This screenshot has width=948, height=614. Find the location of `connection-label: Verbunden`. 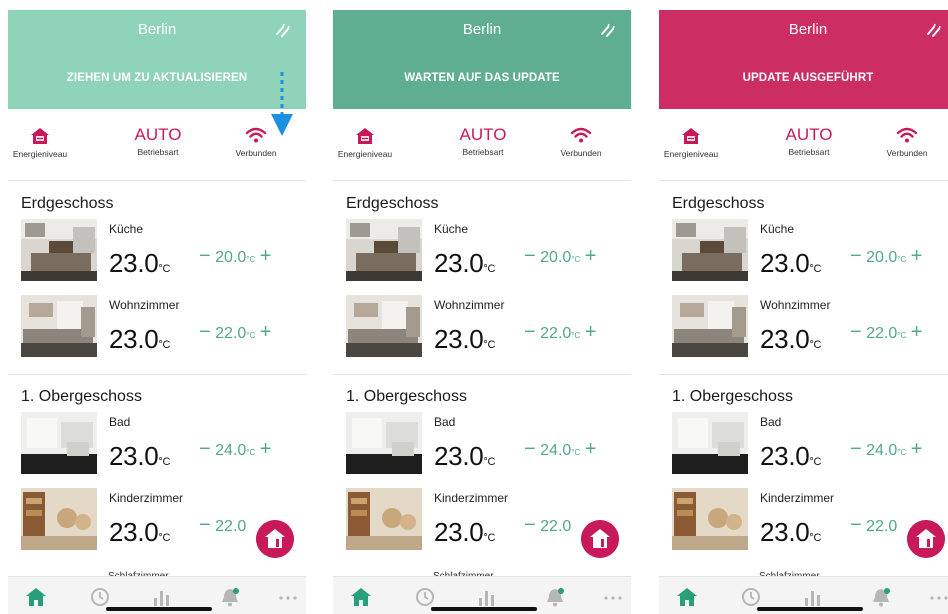

connection-label: Verbunden is located at coordinates (907, 153).